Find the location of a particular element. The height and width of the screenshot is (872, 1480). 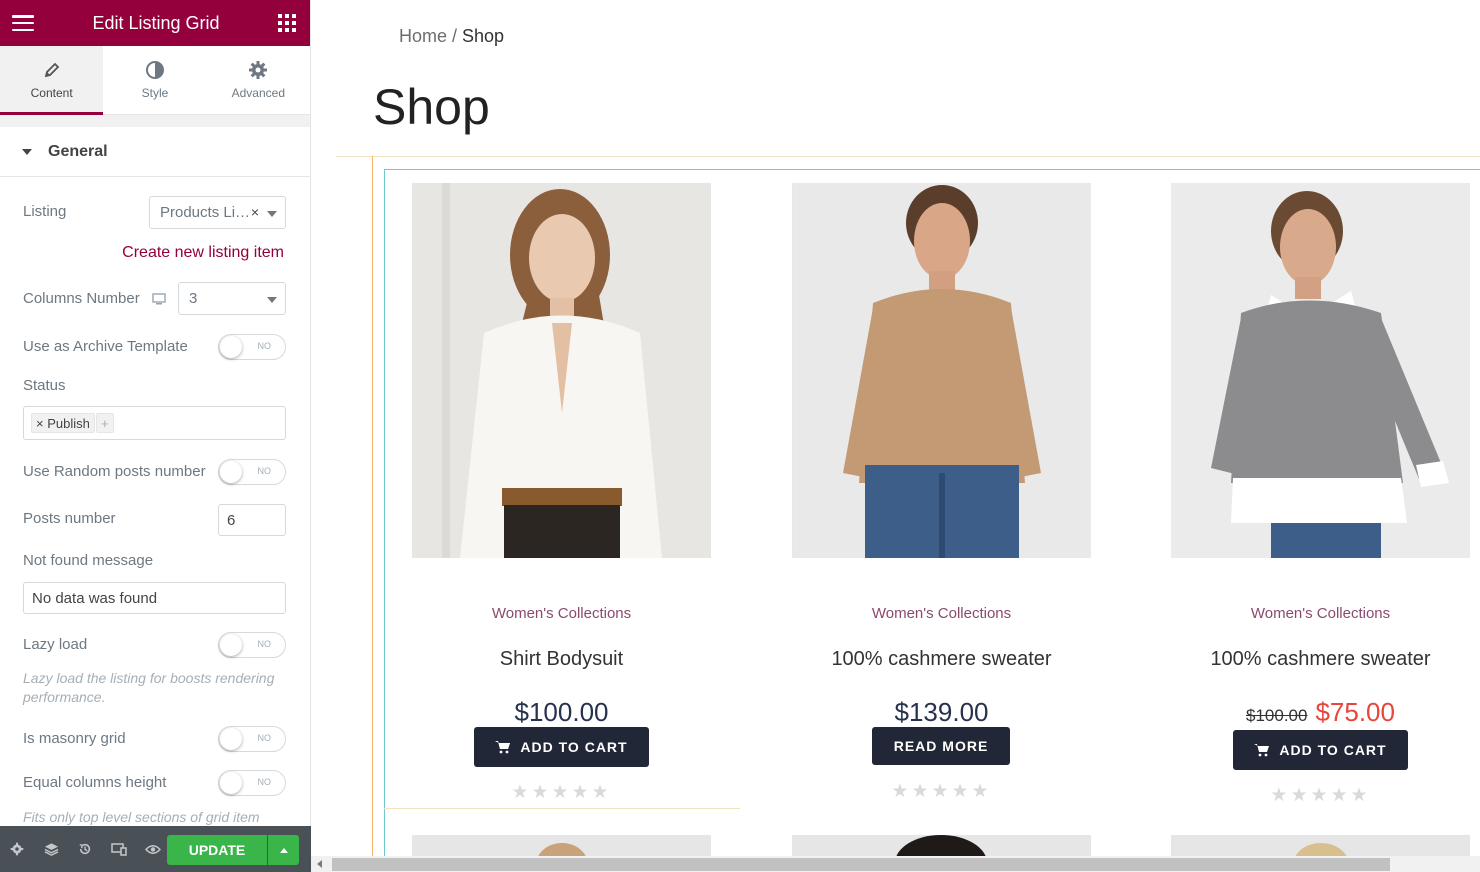

listing-select: Products Li… × is located at coordinates (217, 212).